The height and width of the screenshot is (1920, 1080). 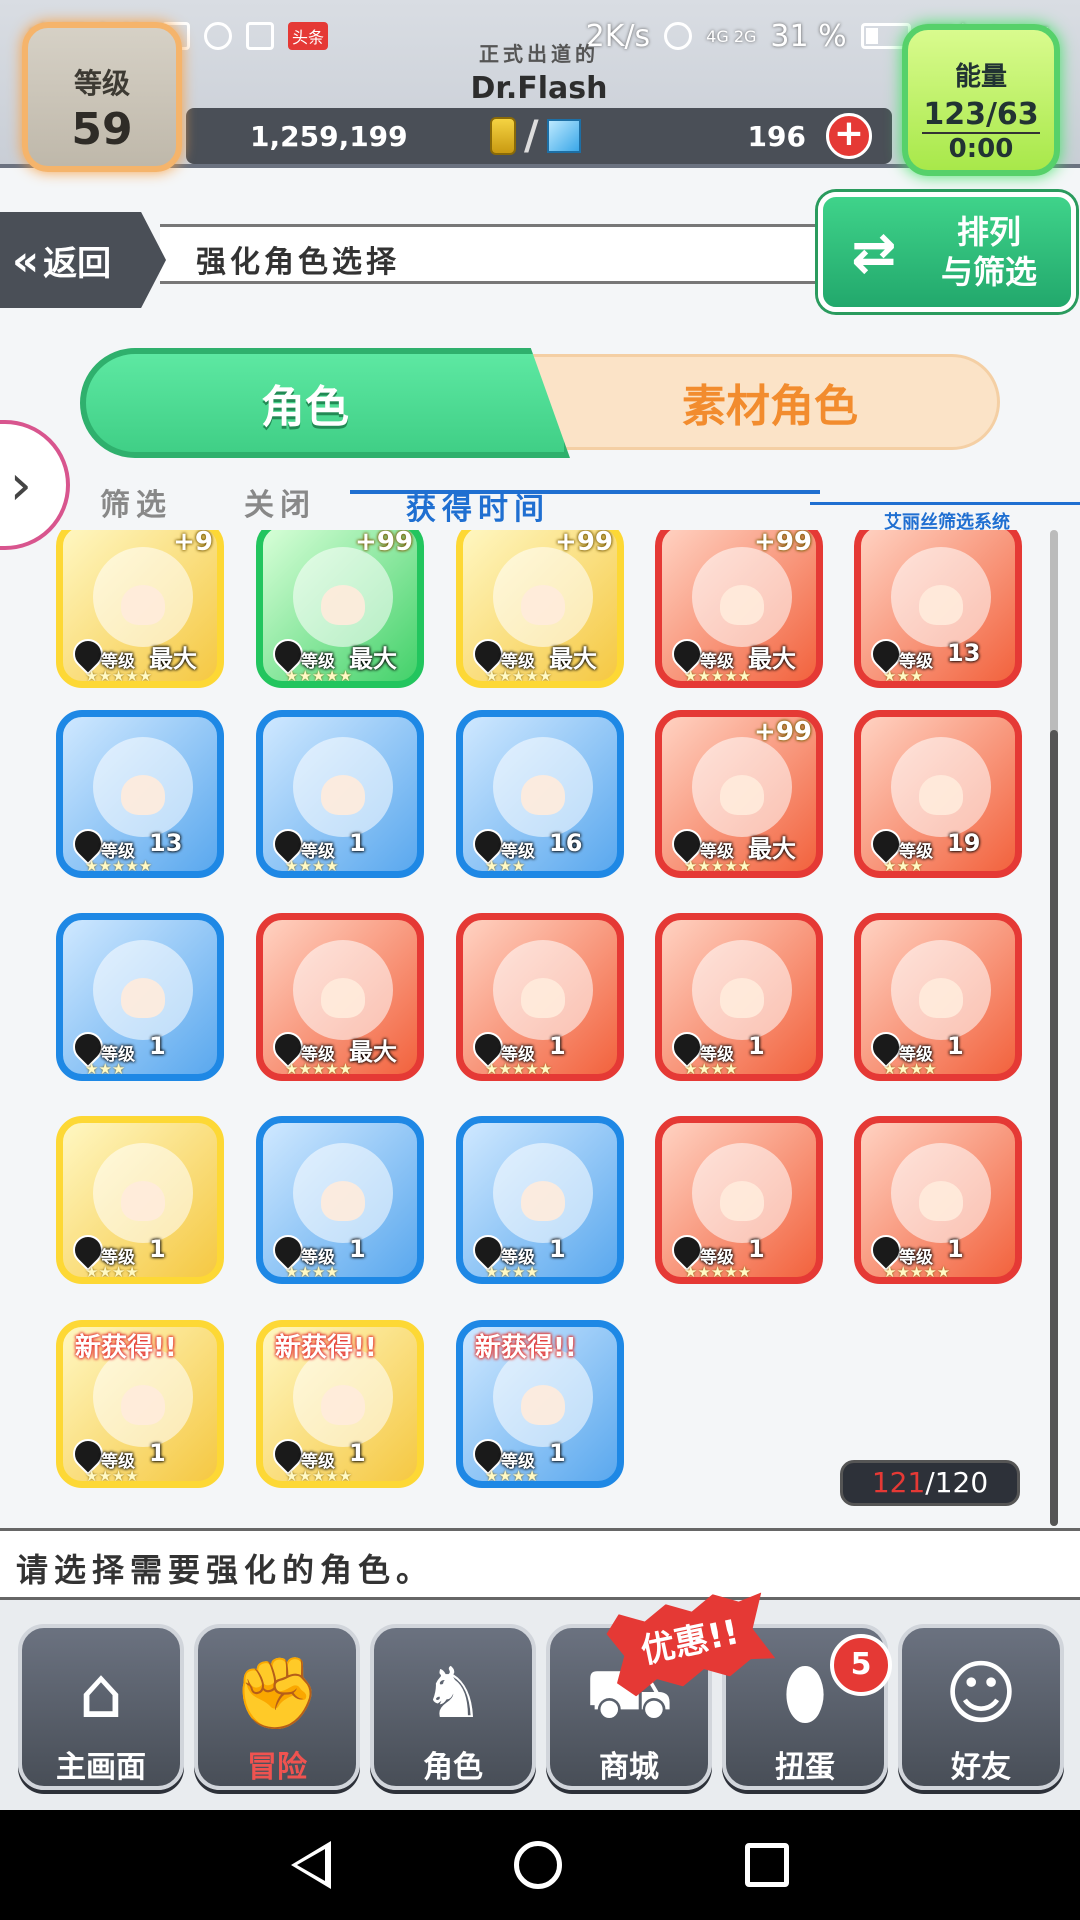 I want to click on character-card: 等级 13 ★★★, so click(x=938, y=609).